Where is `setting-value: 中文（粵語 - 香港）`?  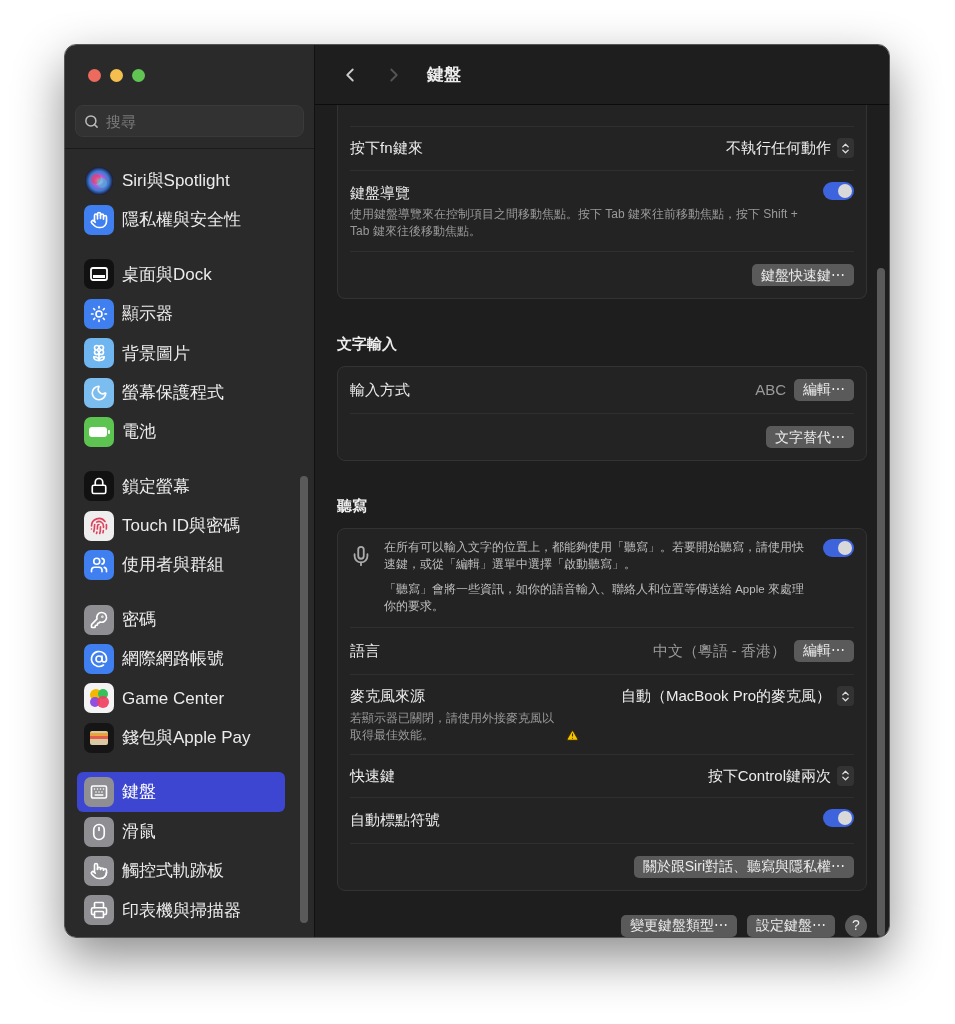
setting-value: 中文（粵語 - 香港） is located at coordinates (719, 650).